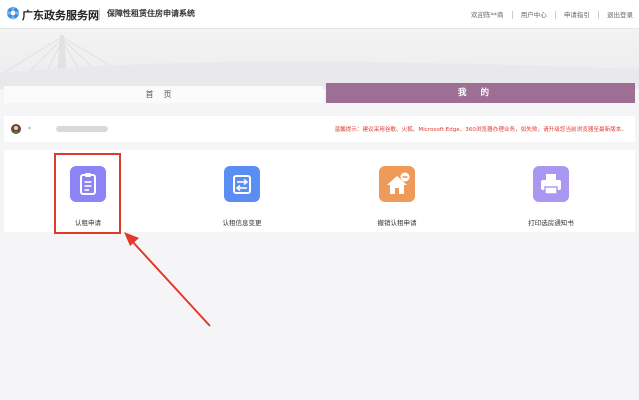  I want to click on gov-logo-icon, so click(13, 13).